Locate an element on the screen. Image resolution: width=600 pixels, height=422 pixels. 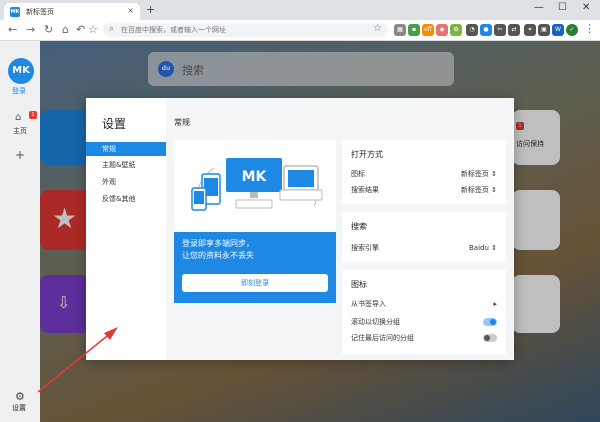
star-icon: ☆ is located at coordinates (377, 28).